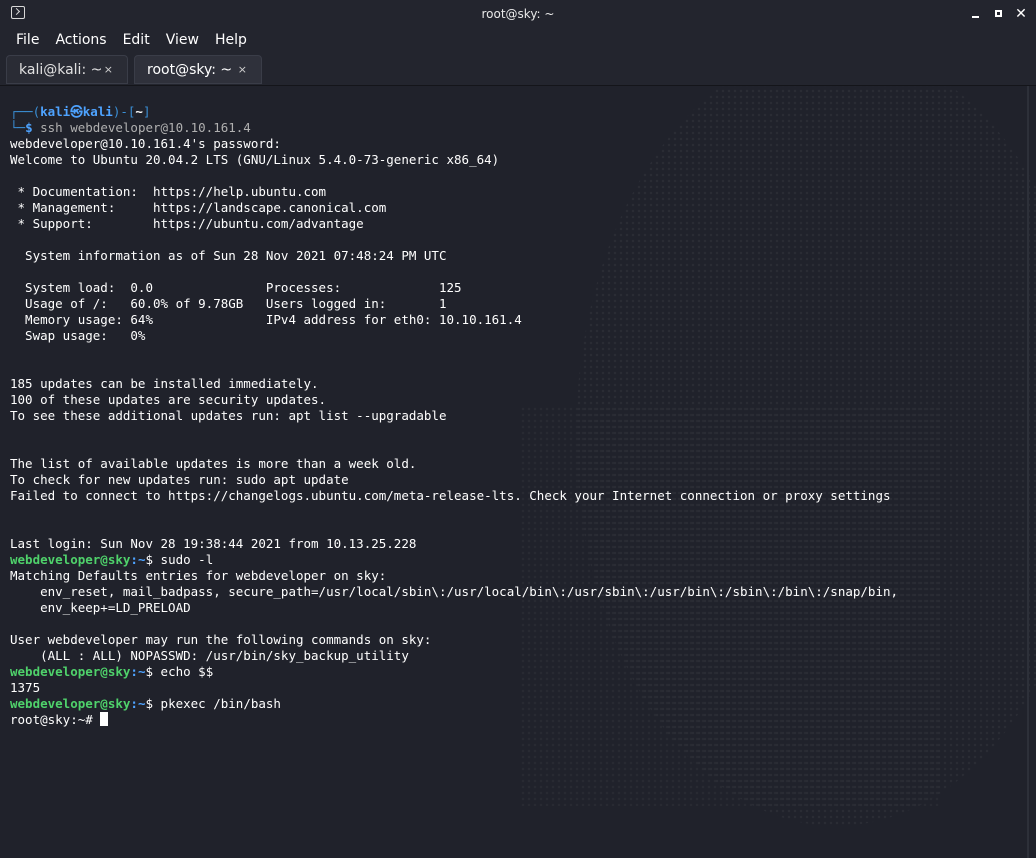  What do you see at coordinates (112, 559) in the screenshot?
I see `sudo-prompt-line: webdeveloper@sky:~$ sudo -l` at bounding box center [112, 559].